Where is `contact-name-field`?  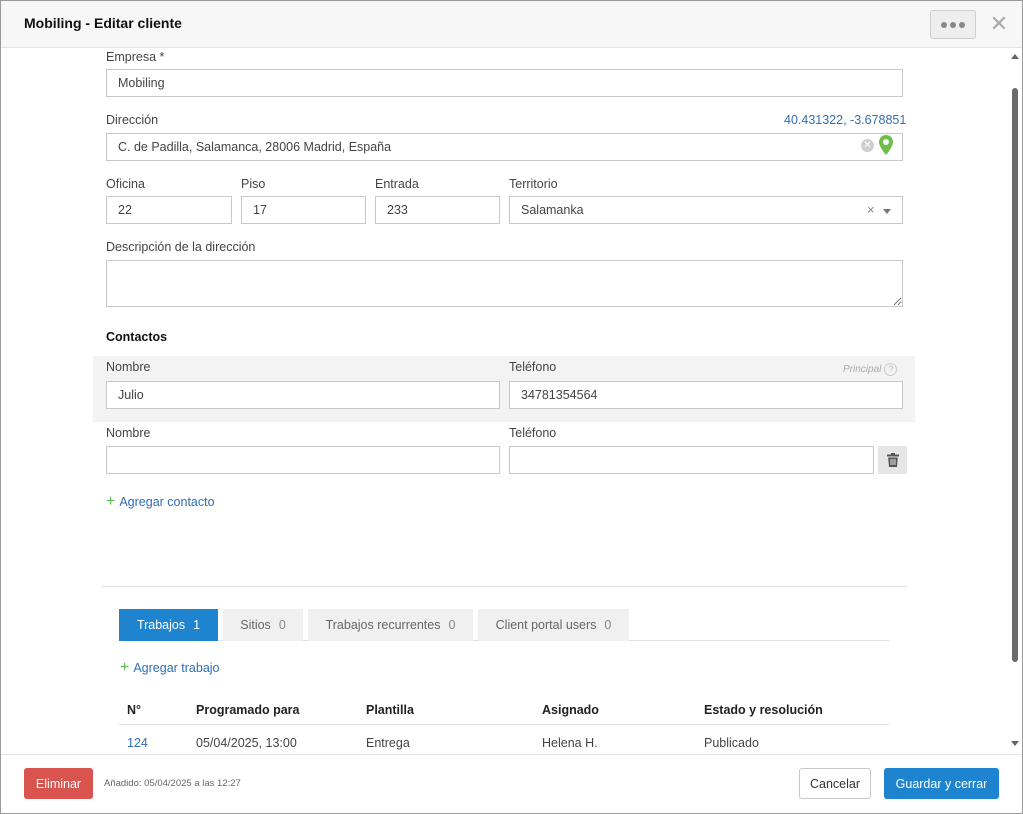
contact-name-field is located at coordinates (303, 460).